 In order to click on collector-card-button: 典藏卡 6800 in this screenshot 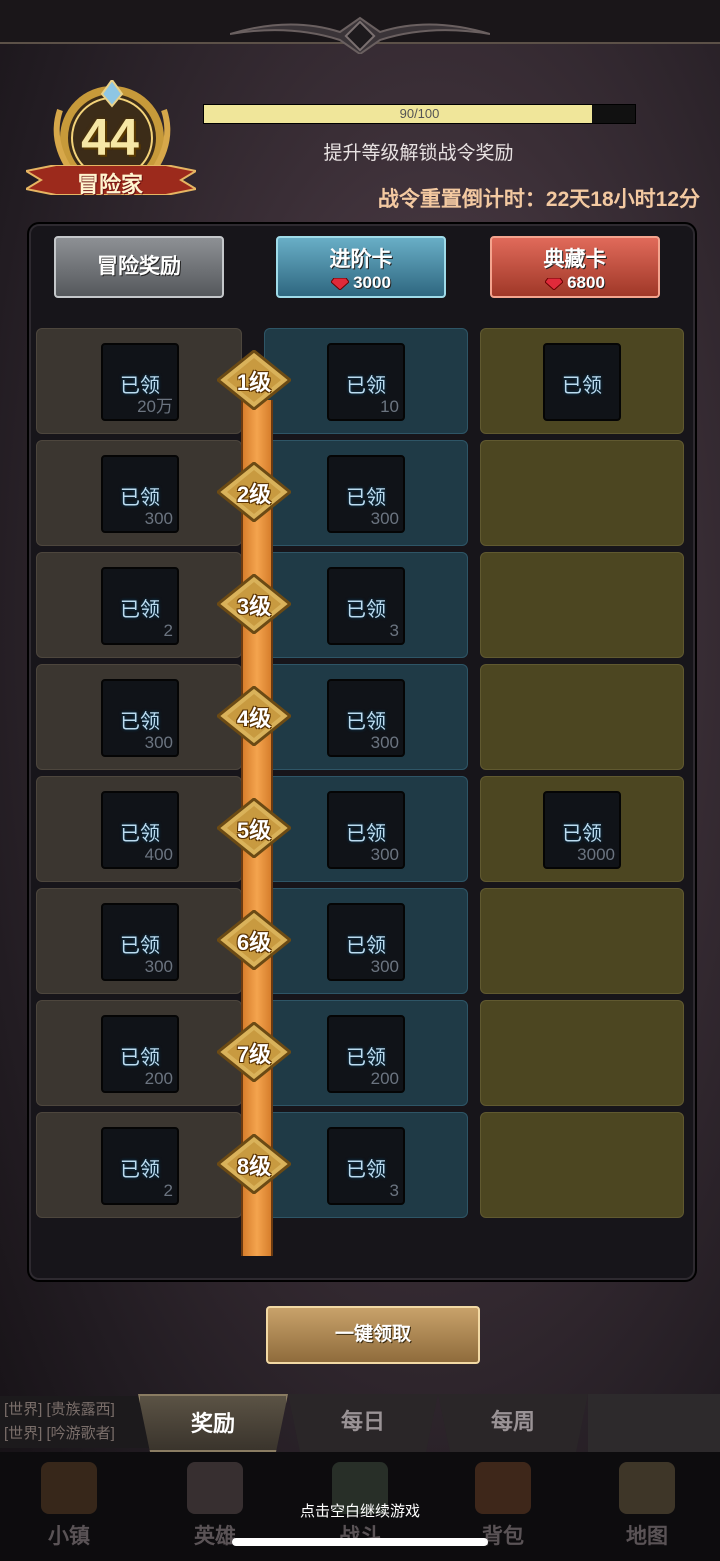, I will do `click(575, 267)`.